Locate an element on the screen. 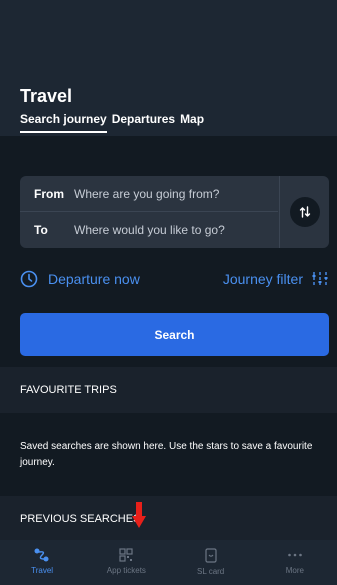  red-arrow-annotation is located at coordinates (139, 515).